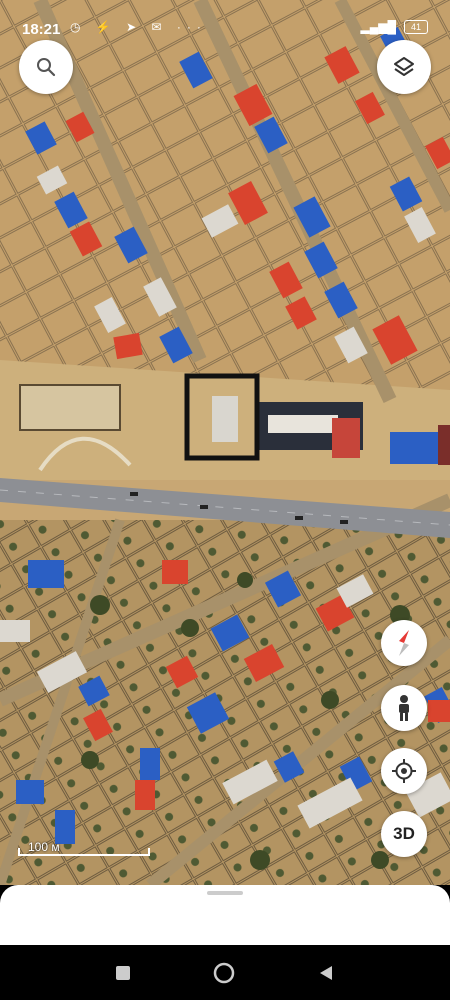 This screenshot has height=1000, width=450. I want to click on status-bar: 18:21 ◷ ⚡ ➤ ✉ ··· ▂▄▆█ 41, so click(225, 22).